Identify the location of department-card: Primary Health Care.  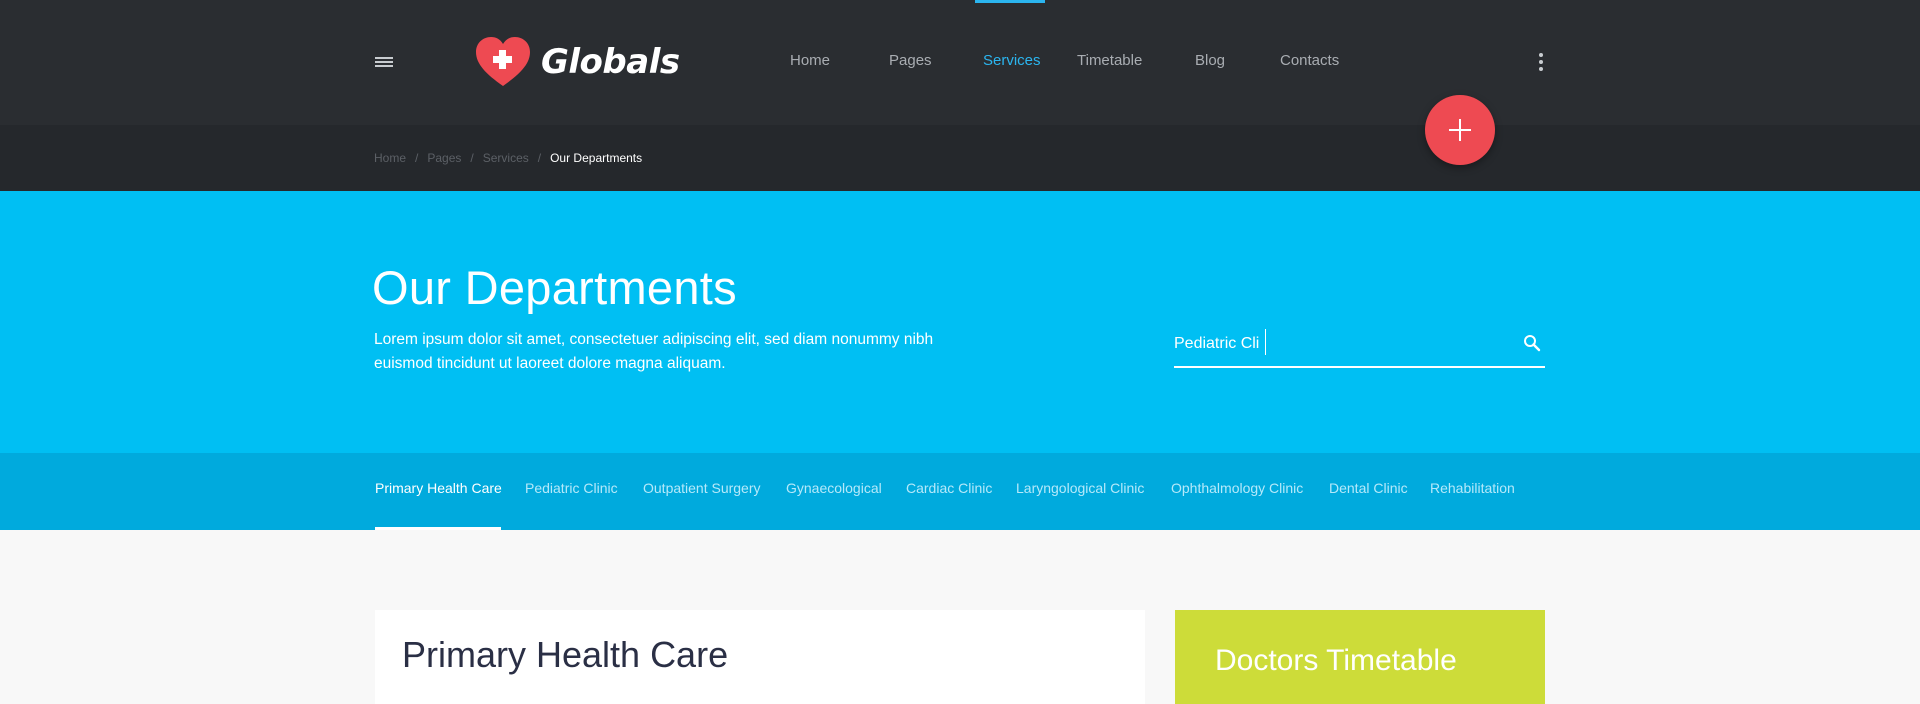
(760, 657).